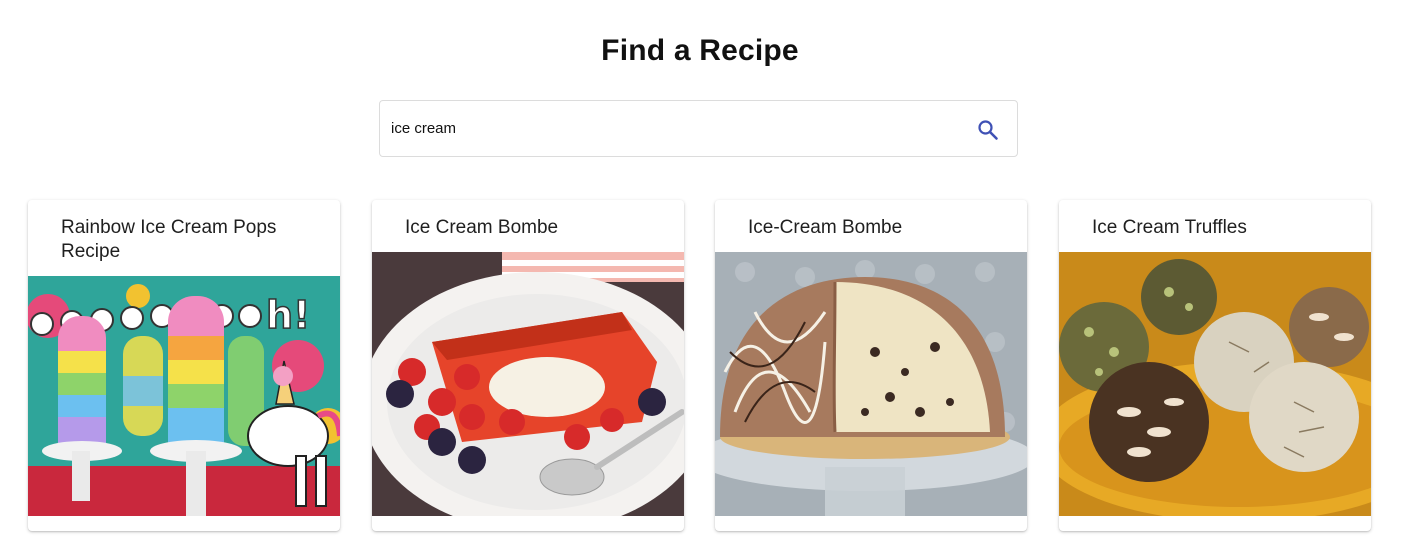  What do you see at coordinates (288, 315) in the screenshot?
I see `svg-text: h!` at bounding box center [288, 315].